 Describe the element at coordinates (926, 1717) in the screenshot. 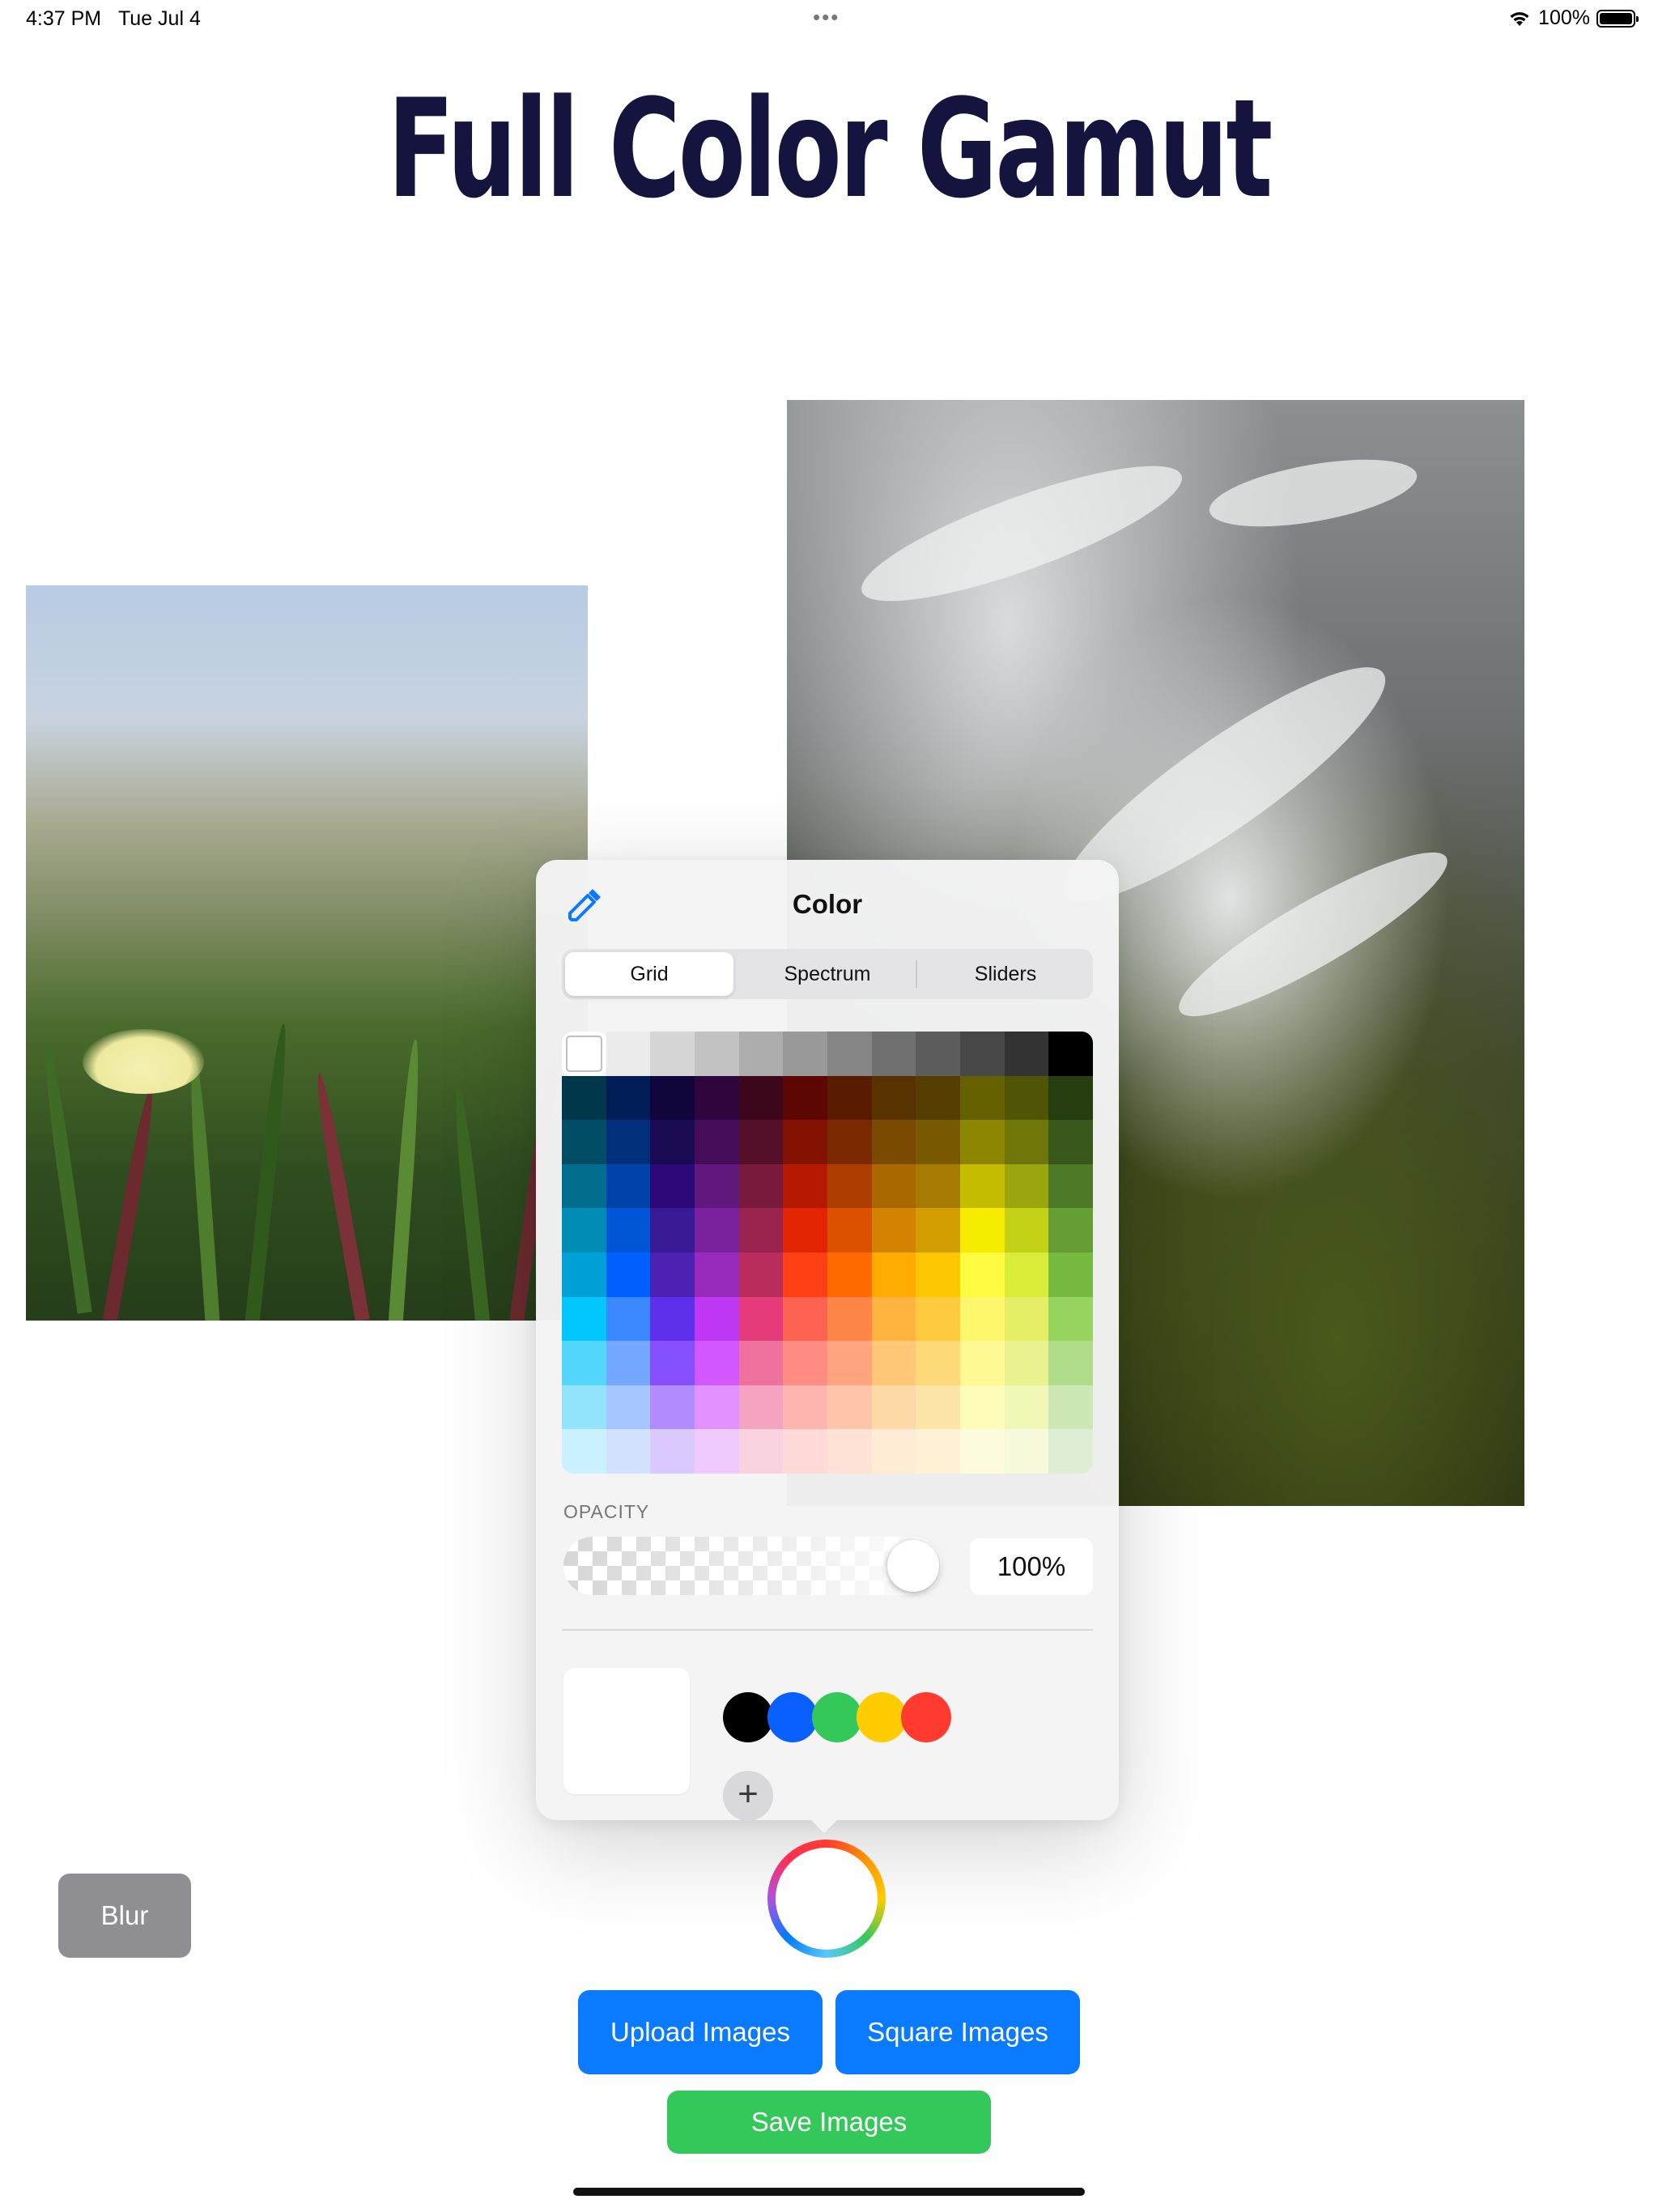

I see `favorite-color-red` at that location.